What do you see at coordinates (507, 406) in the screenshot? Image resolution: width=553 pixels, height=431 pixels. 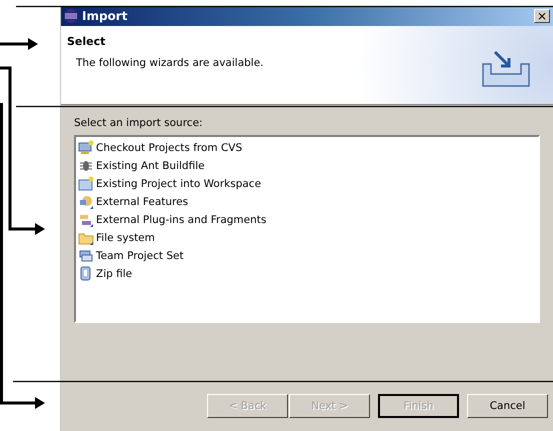 I see `dialog-button: Cancel` at bounding box center [507, 406].